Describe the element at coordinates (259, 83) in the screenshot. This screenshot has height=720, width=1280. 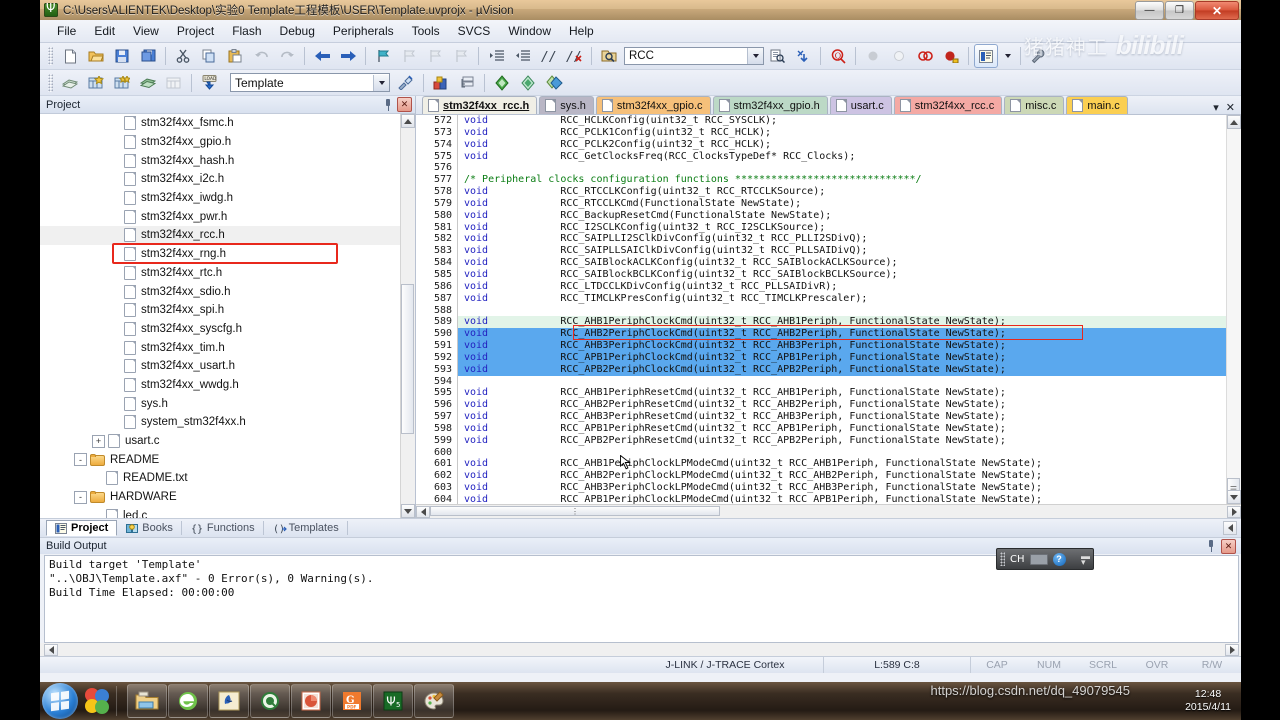
I see `target-select-value: Template` at that location.